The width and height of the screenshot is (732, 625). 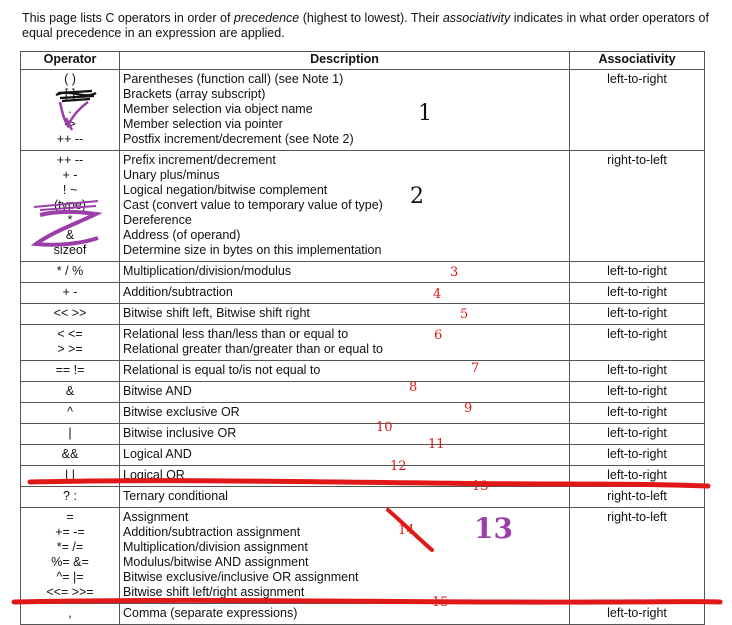 I want to click on operator-symbol: > >=, so click(x=70, y=349).